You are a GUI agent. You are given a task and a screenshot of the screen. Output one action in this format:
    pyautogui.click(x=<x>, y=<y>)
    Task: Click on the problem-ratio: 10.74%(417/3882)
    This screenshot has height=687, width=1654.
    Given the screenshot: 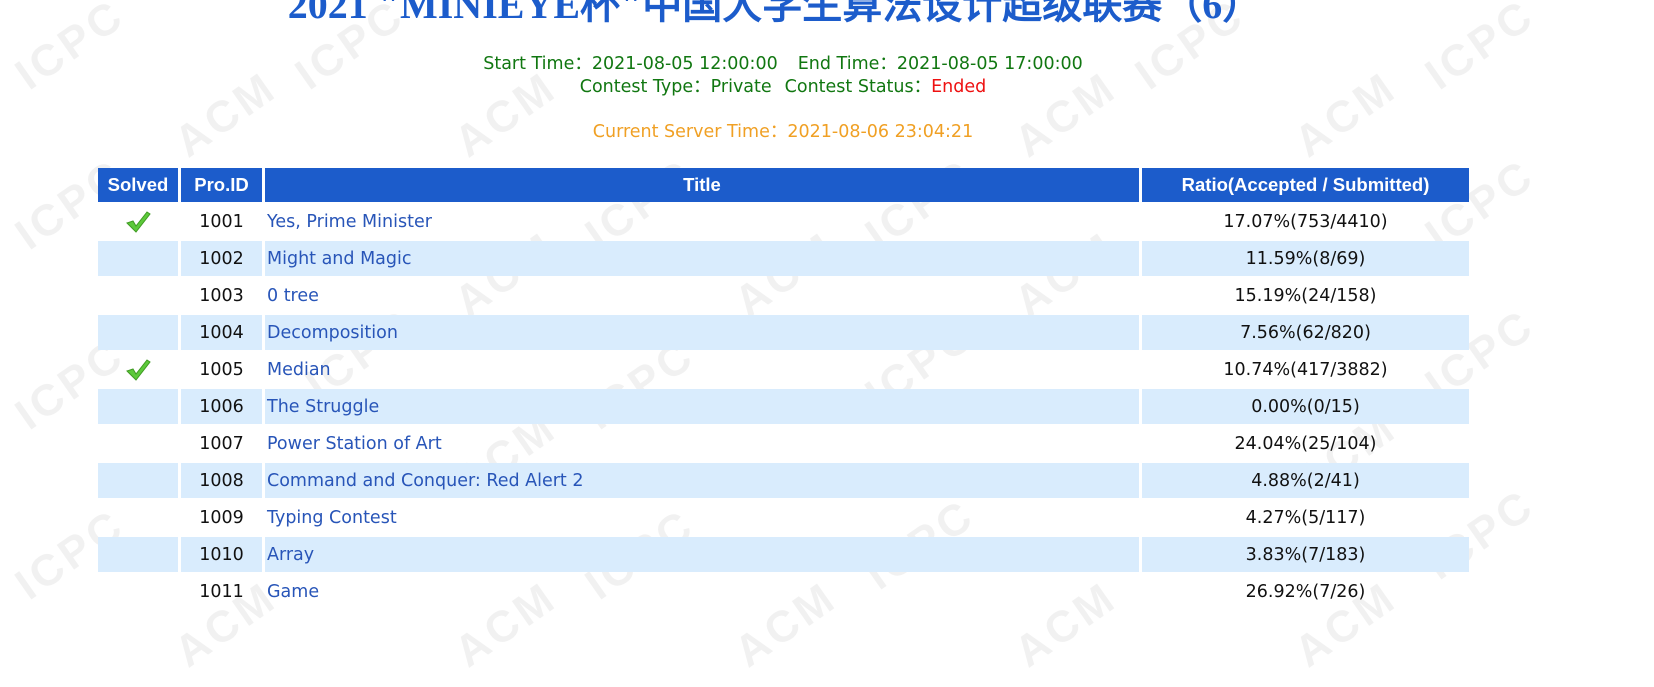 What is the action you would take?
    pyautogui.click(x=1305, y=369)
    